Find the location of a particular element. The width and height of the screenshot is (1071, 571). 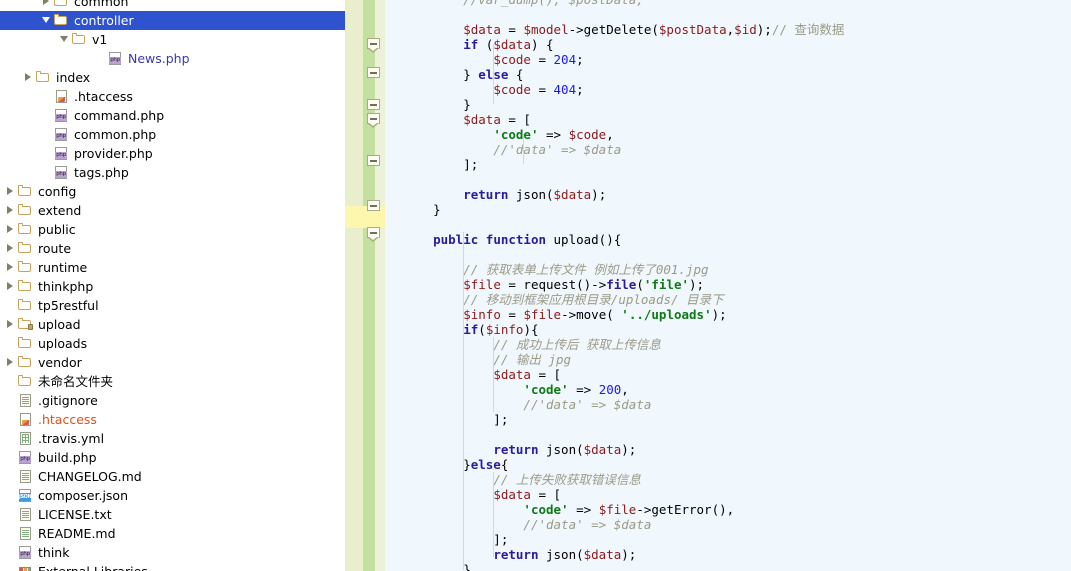

code-line: }else{ is located at coordinates (737, 464).